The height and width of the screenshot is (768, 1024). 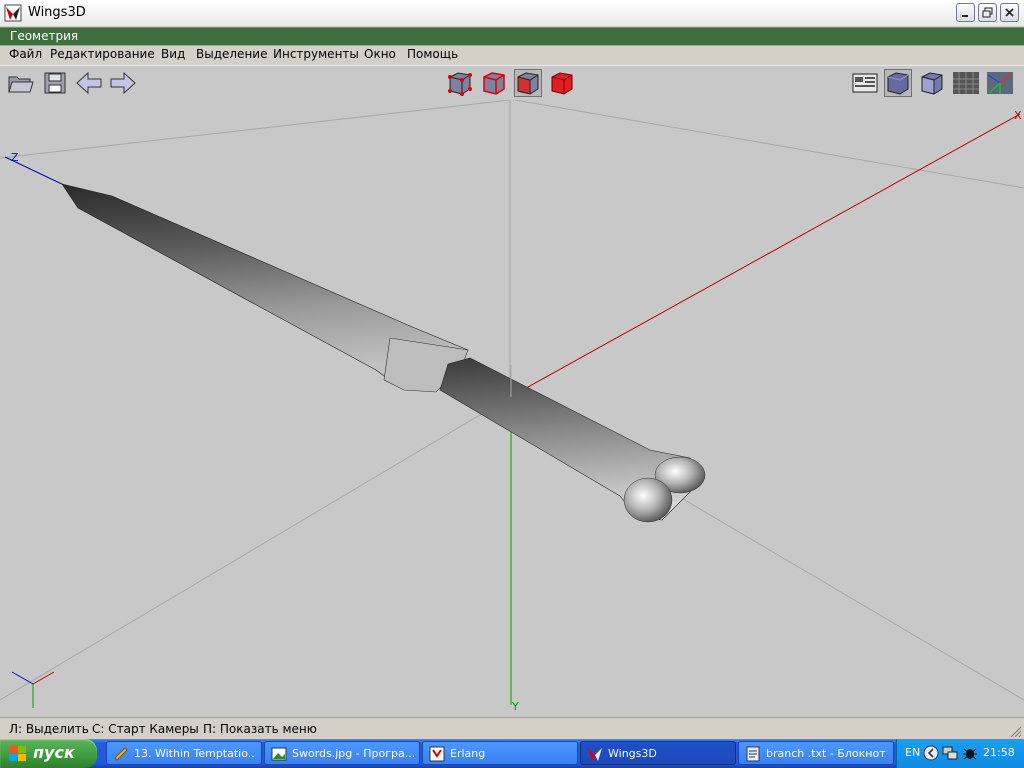 I want to click on body-mode-icon, so click(x=562, y=83).